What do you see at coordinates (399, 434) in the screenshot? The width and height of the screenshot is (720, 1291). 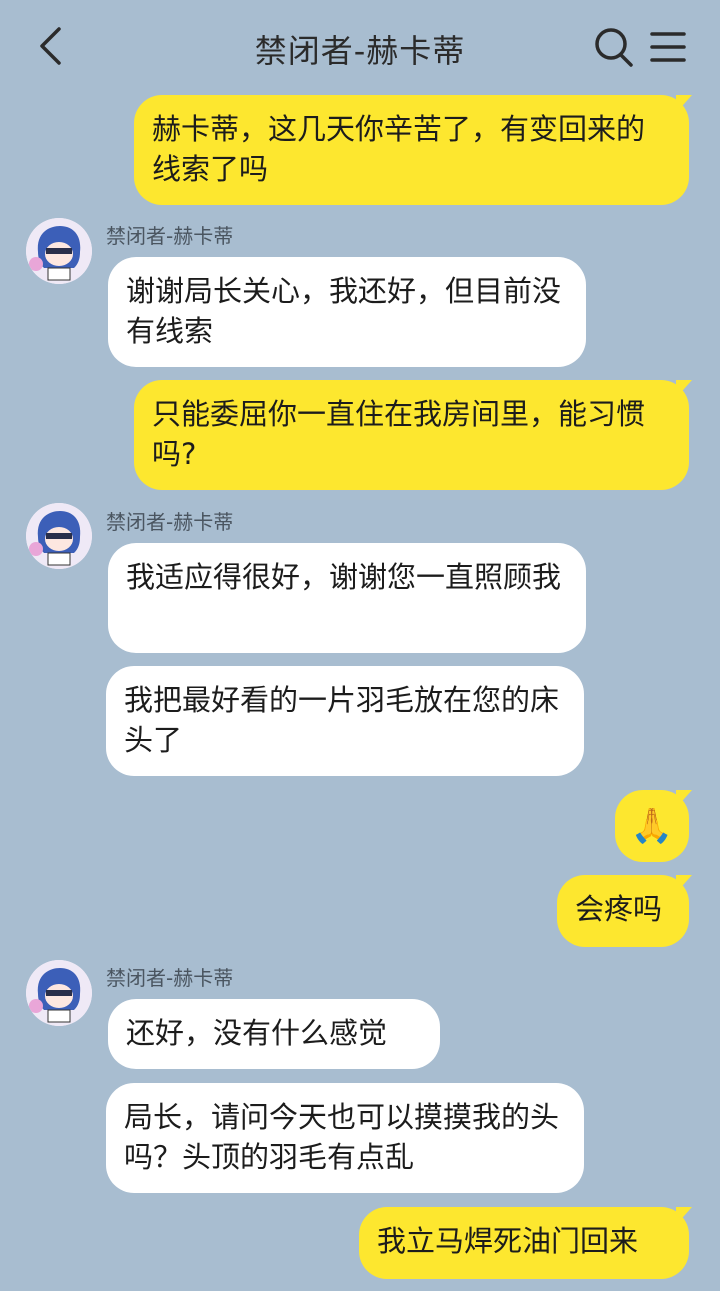 I see `message-text: 只能委屈你一直住在我房间里，能习惯吗?` at bounding box center [399, 434].